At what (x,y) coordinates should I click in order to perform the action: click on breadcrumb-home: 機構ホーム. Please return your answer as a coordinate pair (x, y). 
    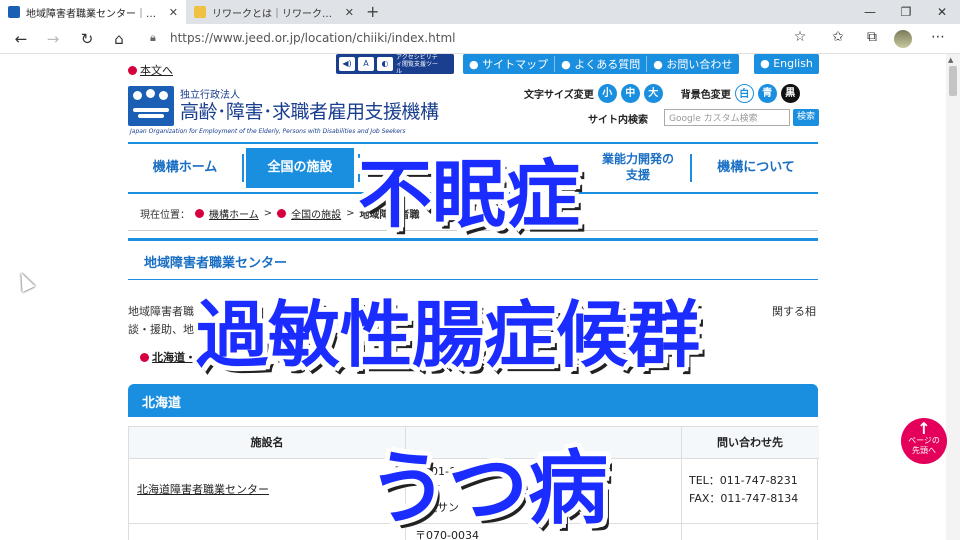
    Looking at the image, I should click on (234, 213).